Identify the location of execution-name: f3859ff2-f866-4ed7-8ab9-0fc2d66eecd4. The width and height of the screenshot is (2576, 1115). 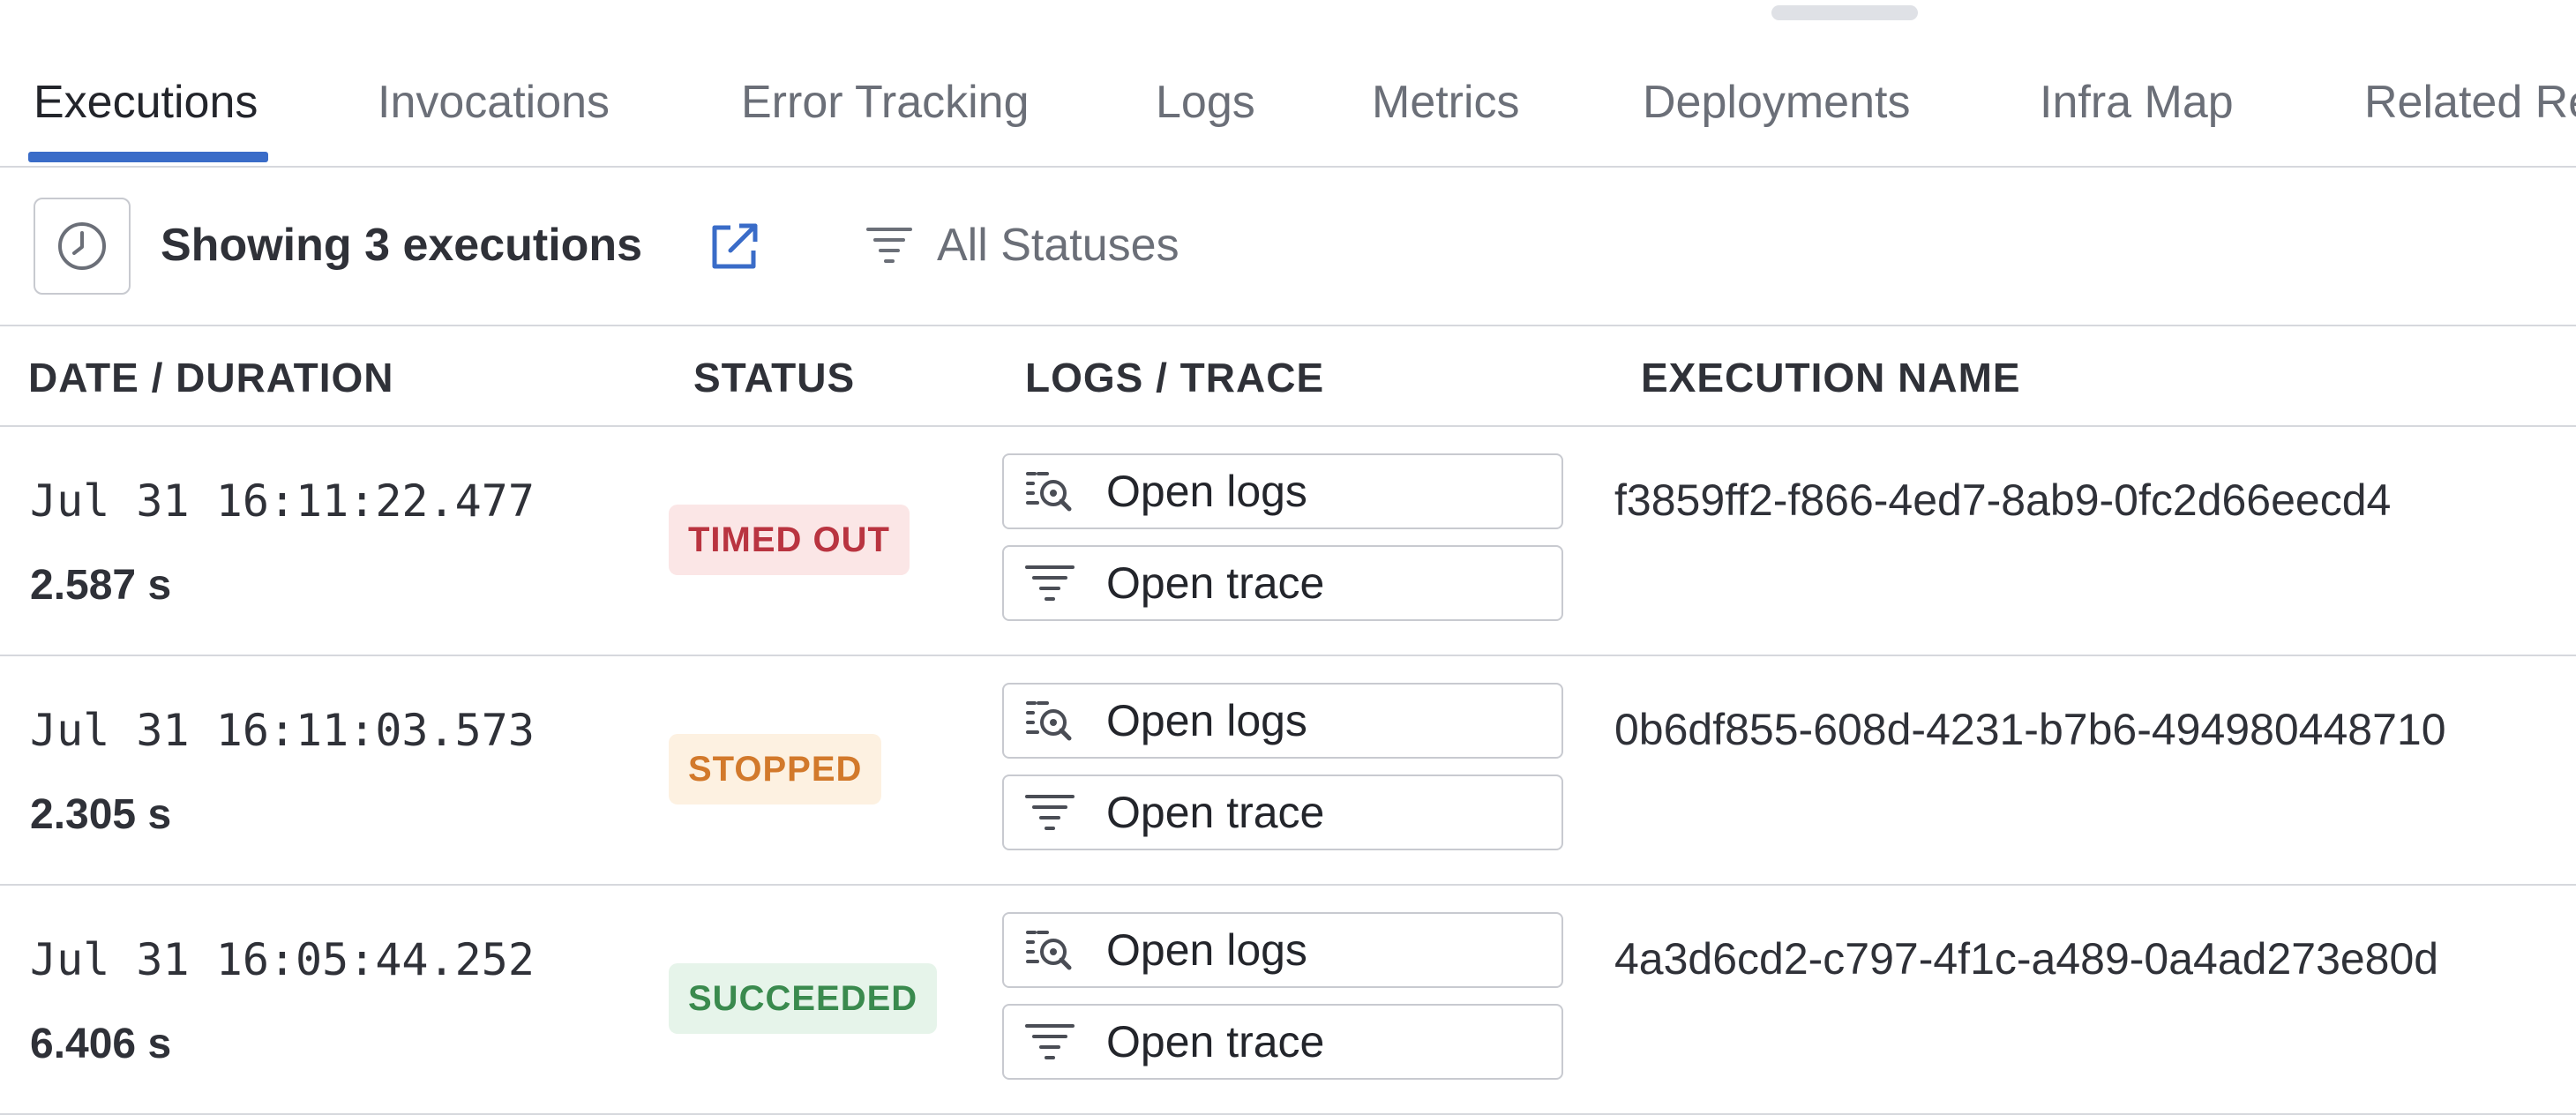
(2003, 500).